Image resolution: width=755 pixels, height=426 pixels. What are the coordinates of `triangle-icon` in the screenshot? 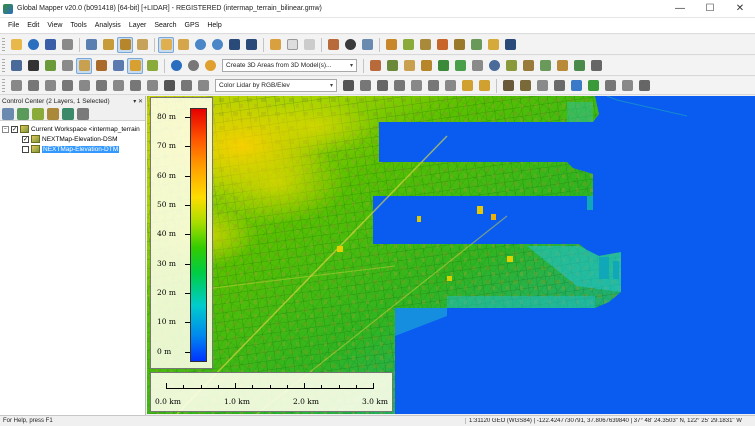 It's located at (416, 86).